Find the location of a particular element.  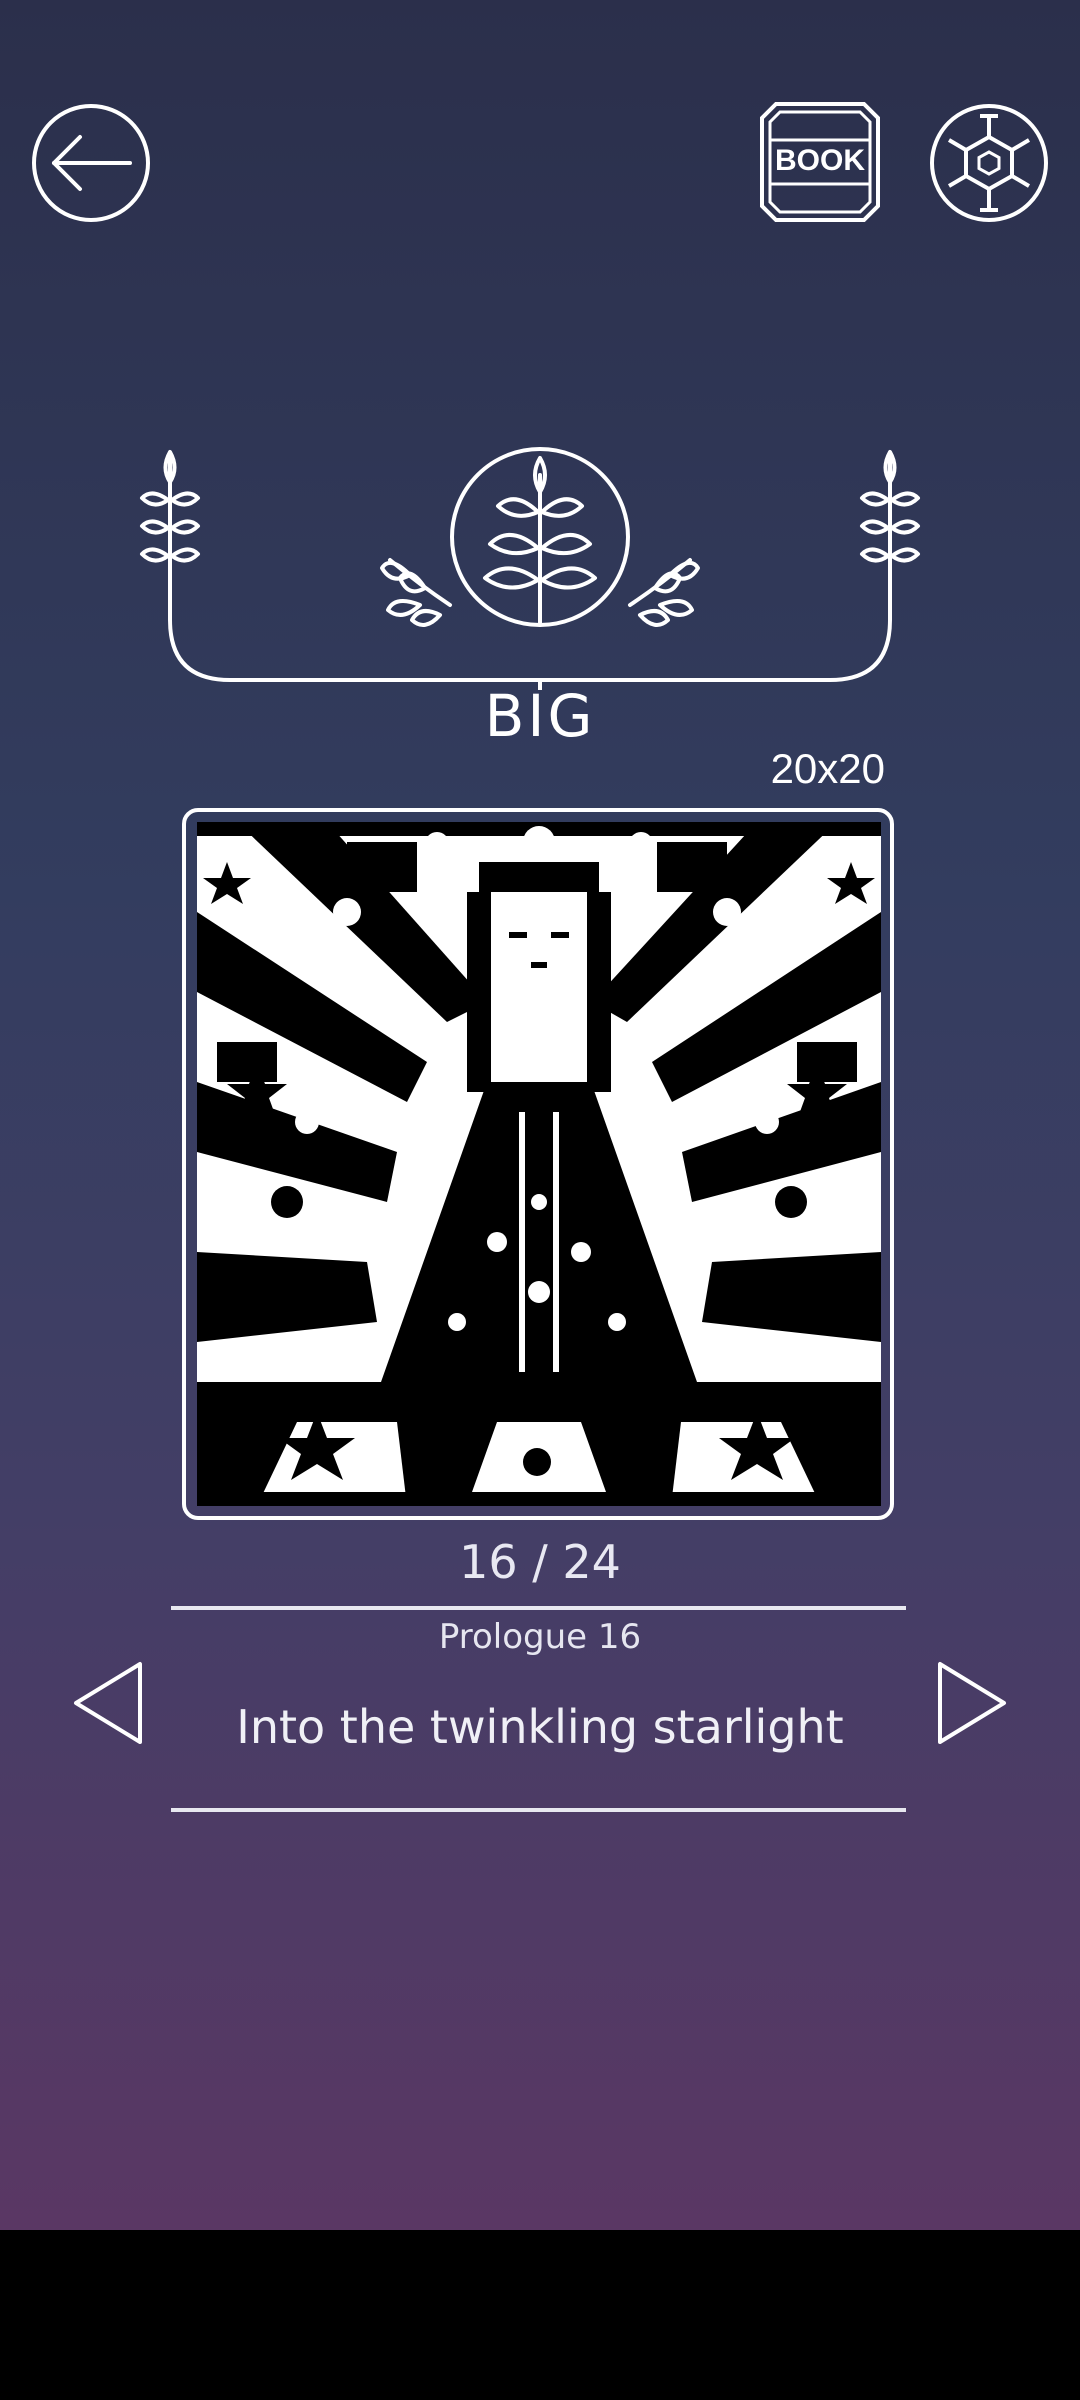

puzzle-name: Into the twinkling starlight is located at coordinates (540, 1727).